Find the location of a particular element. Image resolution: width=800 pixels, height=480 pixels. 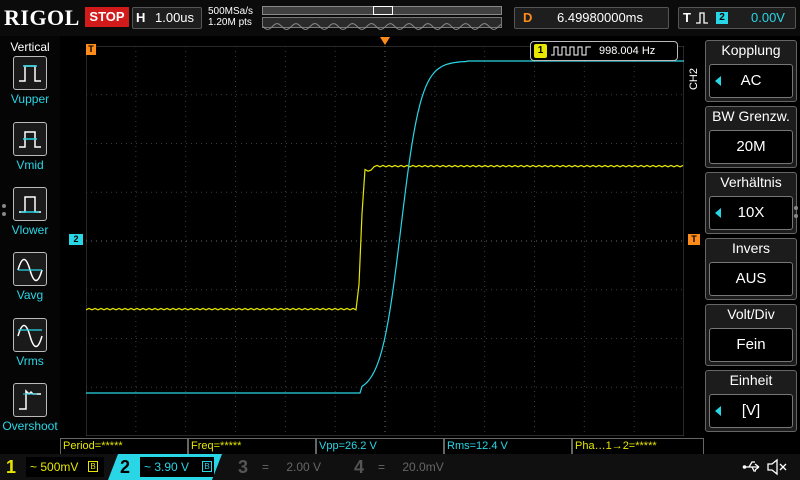

memory-wave-preview is located at coordinates (382, 24).